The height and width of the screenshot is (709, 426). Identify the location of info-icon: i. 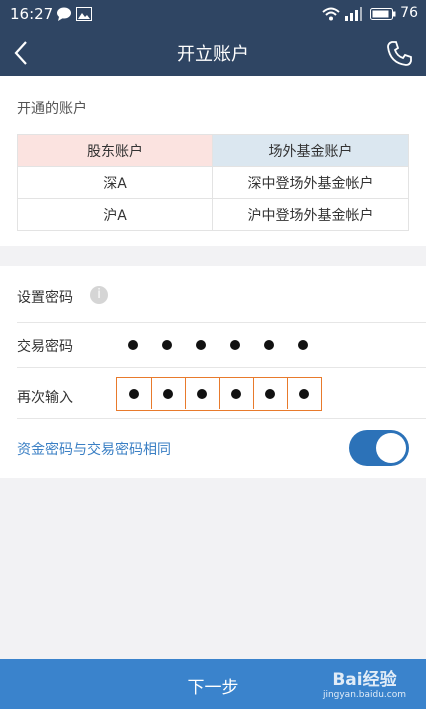
(99, 295).